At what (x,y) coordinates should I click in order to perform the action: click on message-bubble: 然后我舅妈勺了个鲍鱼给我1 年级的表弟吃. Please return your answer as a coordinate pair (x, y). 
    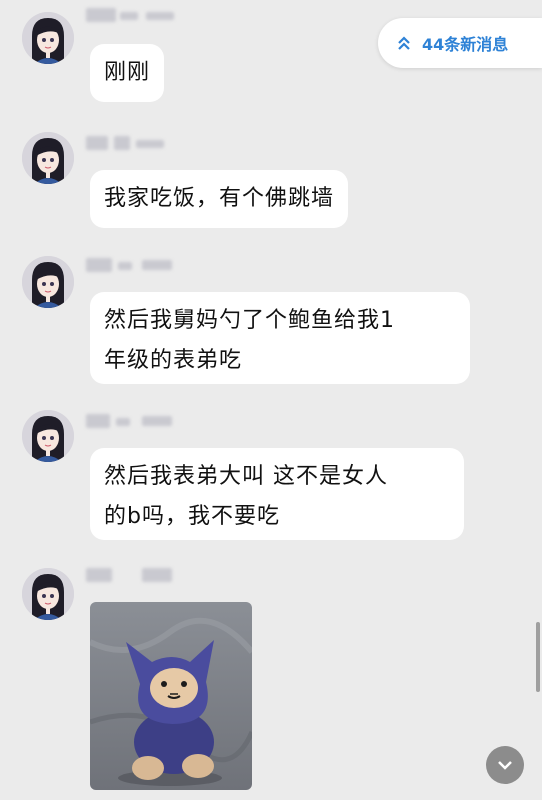
    Looking at the image, I should click on (280, 338).